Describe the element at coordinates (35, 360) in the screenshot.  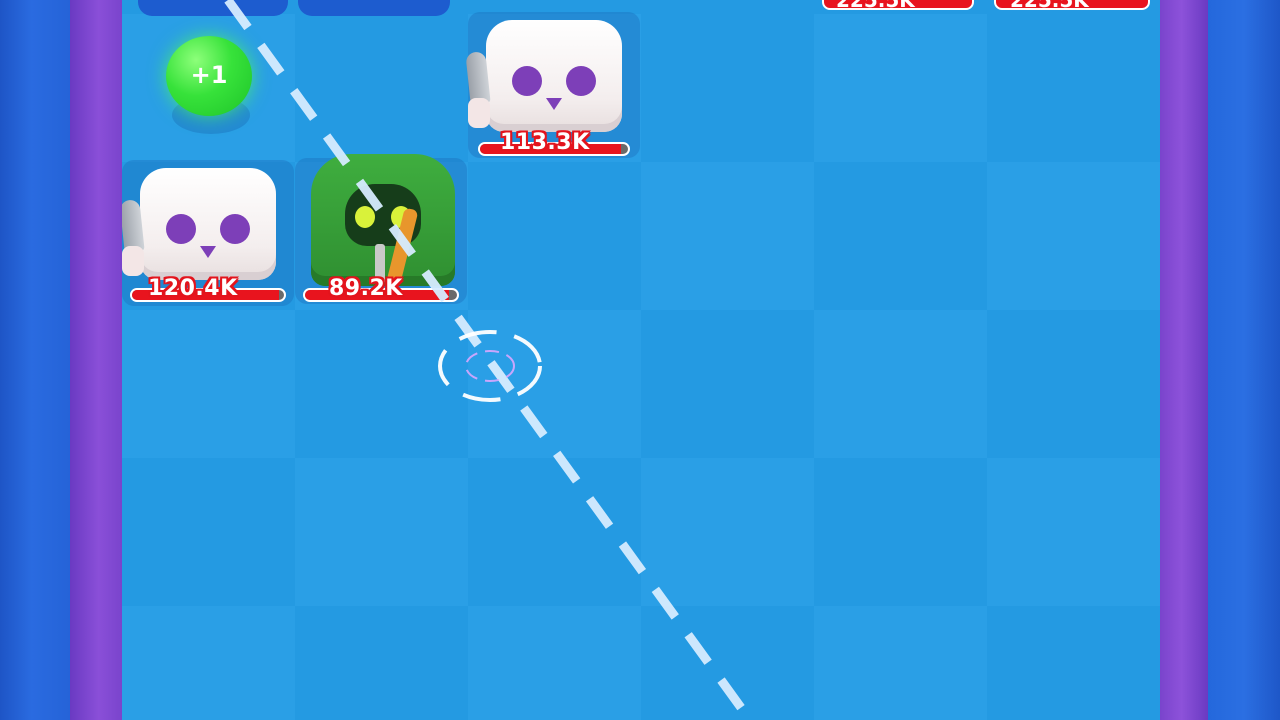
I see `outer-frame-left` at that location.